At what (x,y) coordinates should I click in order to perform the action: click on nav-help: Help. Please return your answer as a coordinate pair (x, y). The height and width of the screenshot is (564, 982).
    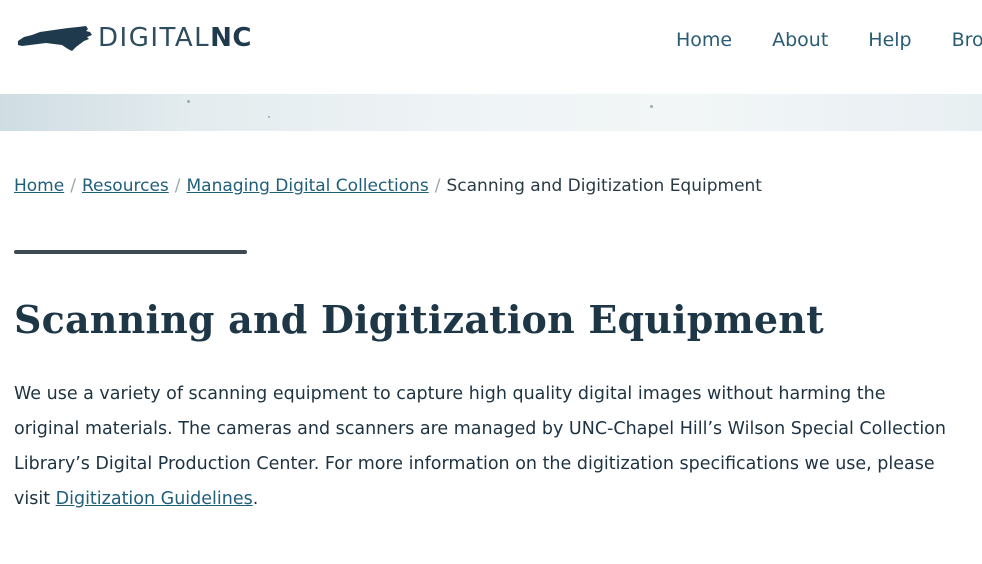
    Looking at the image, I should click on (889, 40).